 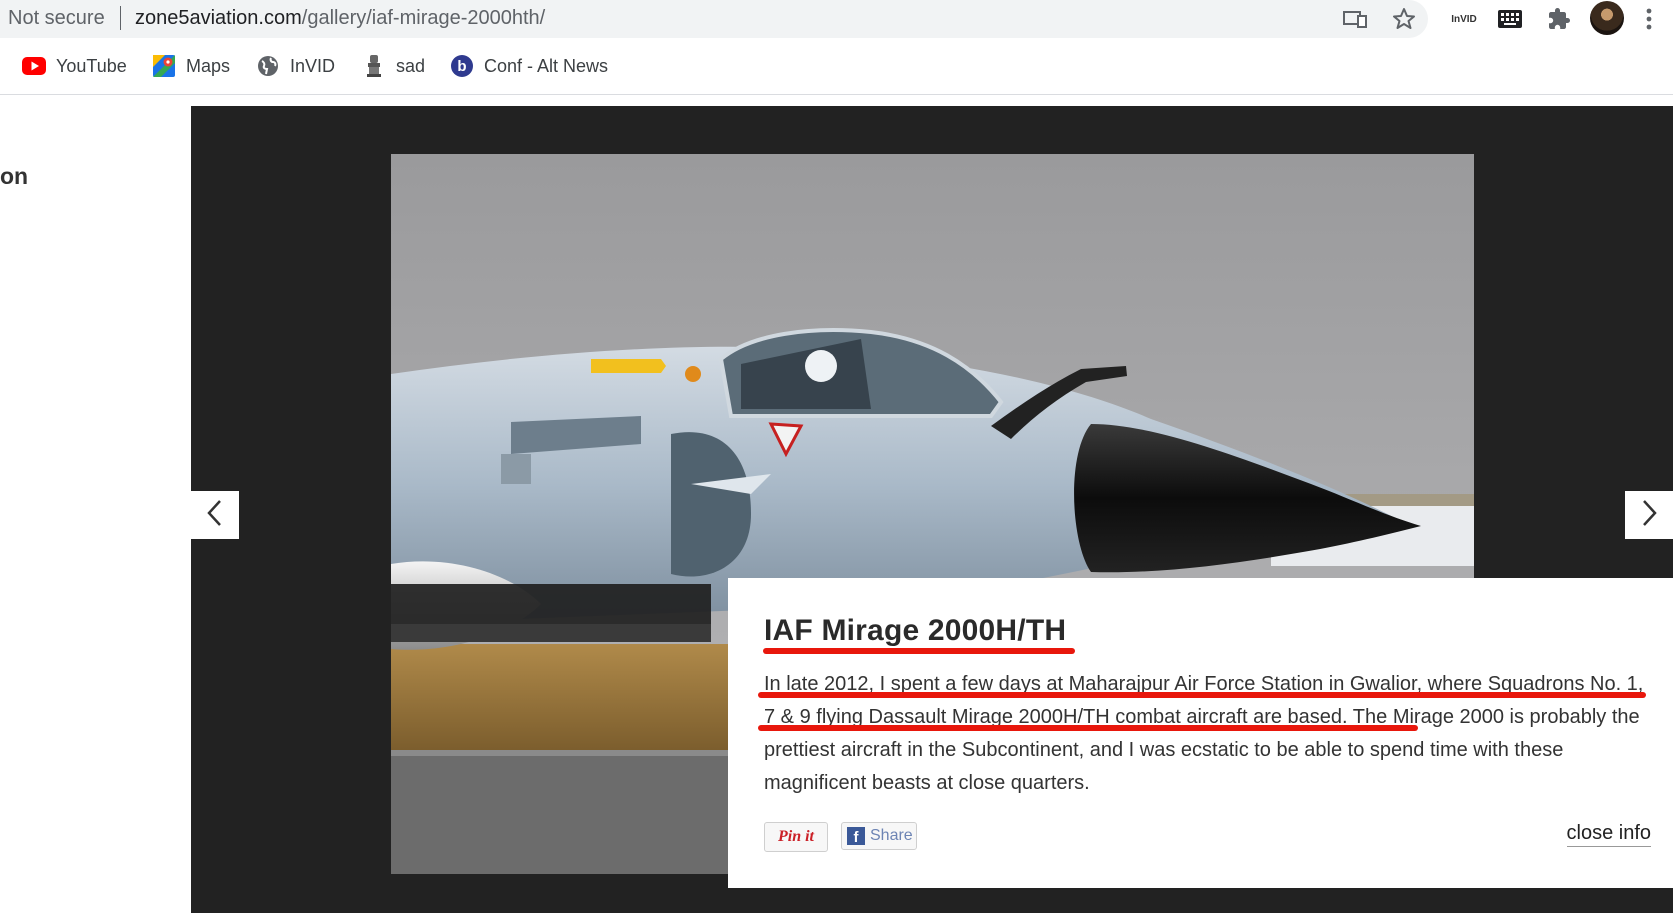 What do you see at coordinates (313, 65) in the screenshot?
I see `bookmark-label: InVID` at bounding box center [313, 65].